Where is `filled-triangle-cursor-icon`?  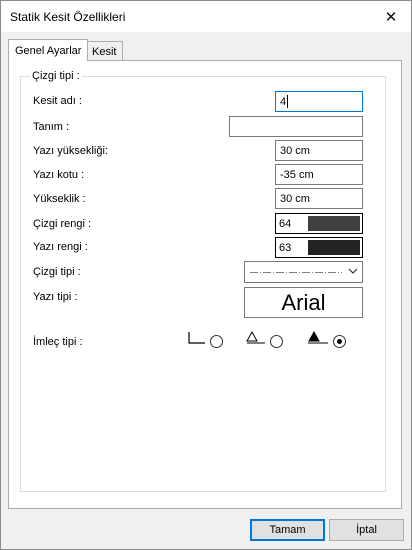
filled-triangle-cursor-icon is located at coordinates (318, 337).